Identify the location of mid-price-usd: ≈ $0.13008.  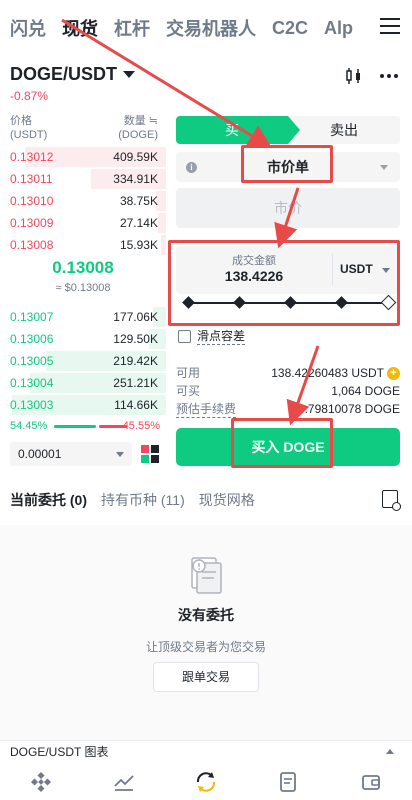
(83, 288).